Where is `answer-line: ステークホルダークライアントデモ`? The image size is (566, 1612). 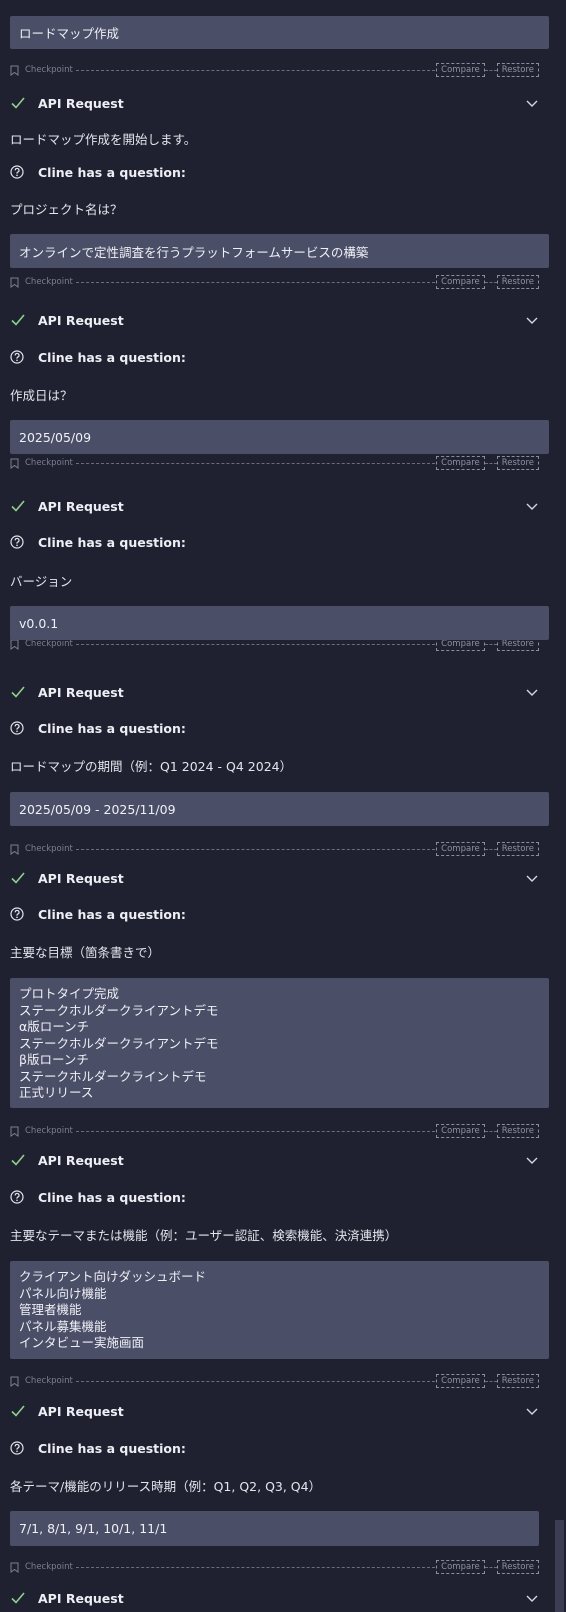 answer-line: ステークホルダークライアントデモ is located at coordinates (119, 1010).